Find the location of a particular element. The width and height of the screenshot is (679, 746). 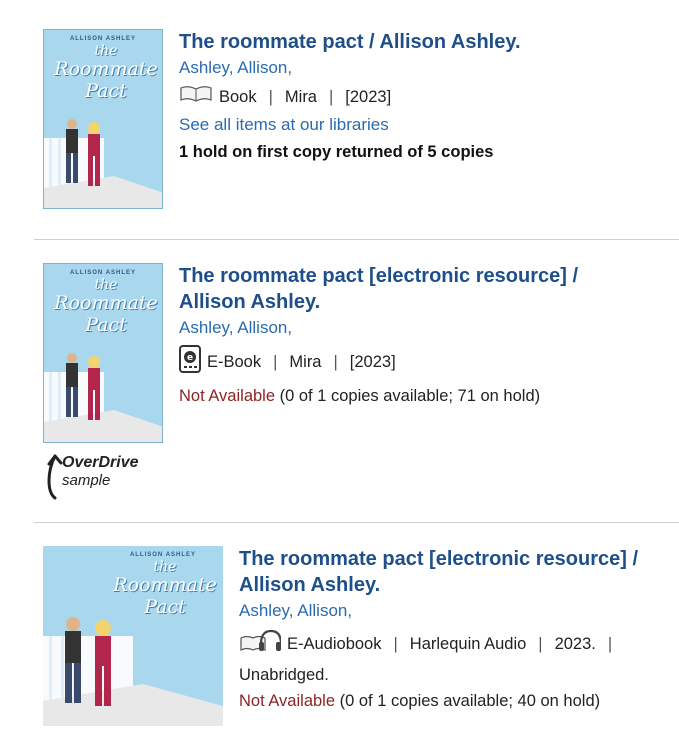

book-cover-2: ALLISON ASHLEY the Roommate Pact is located at coordinates (103, 353).